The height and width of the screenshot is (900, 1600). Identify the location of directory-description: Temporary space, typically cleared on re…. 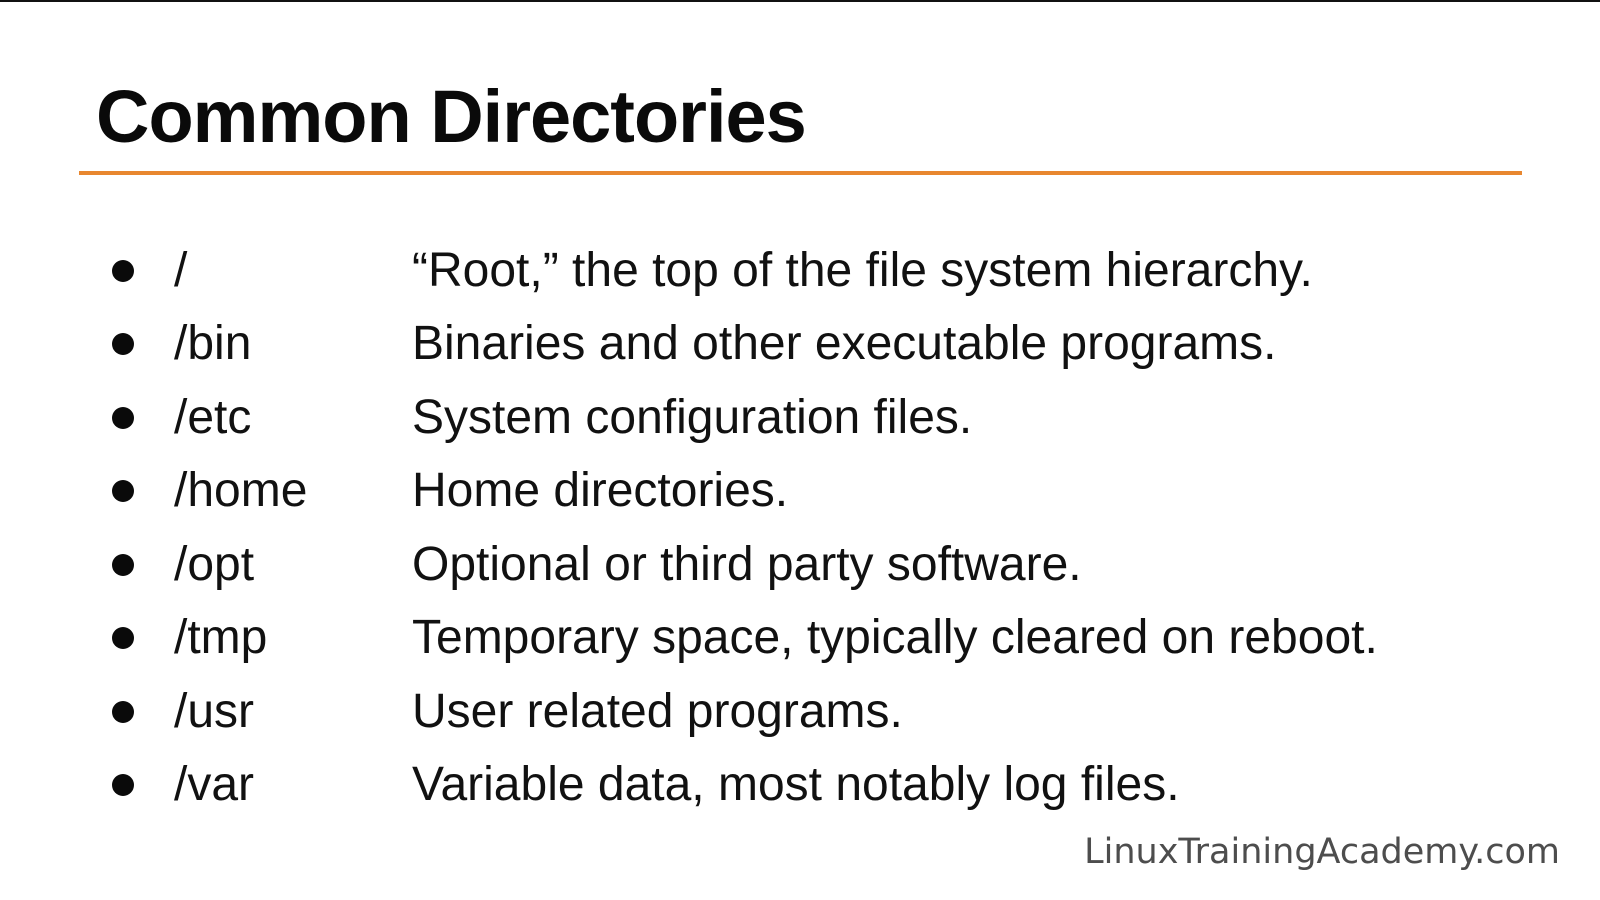
(895, 638).